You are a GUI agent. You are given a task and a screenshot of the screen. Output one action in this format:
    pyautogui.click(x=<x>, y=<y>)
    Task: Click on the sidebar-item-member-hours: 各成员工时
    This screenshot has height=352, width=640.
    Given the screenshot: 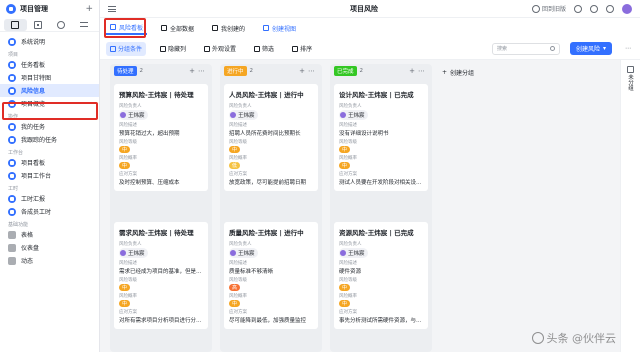 What is the action you would take?
    pyautogui.click(x=49, y=211)
    